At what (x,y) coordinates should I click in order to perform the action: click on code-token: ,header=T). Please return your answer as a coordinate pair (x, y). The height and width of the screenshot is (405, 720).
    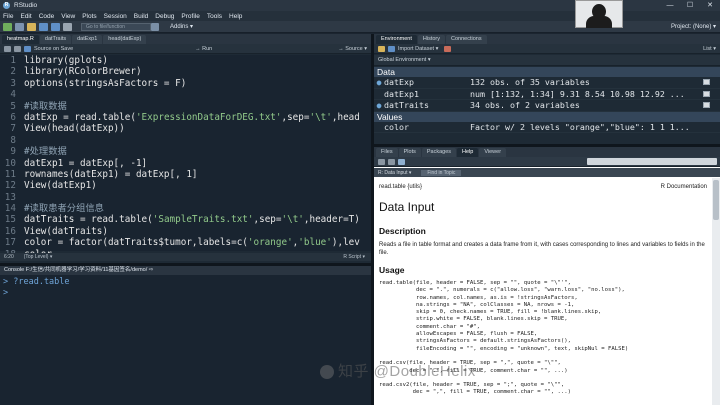
    Looking at the image, I should click on (331, 220).